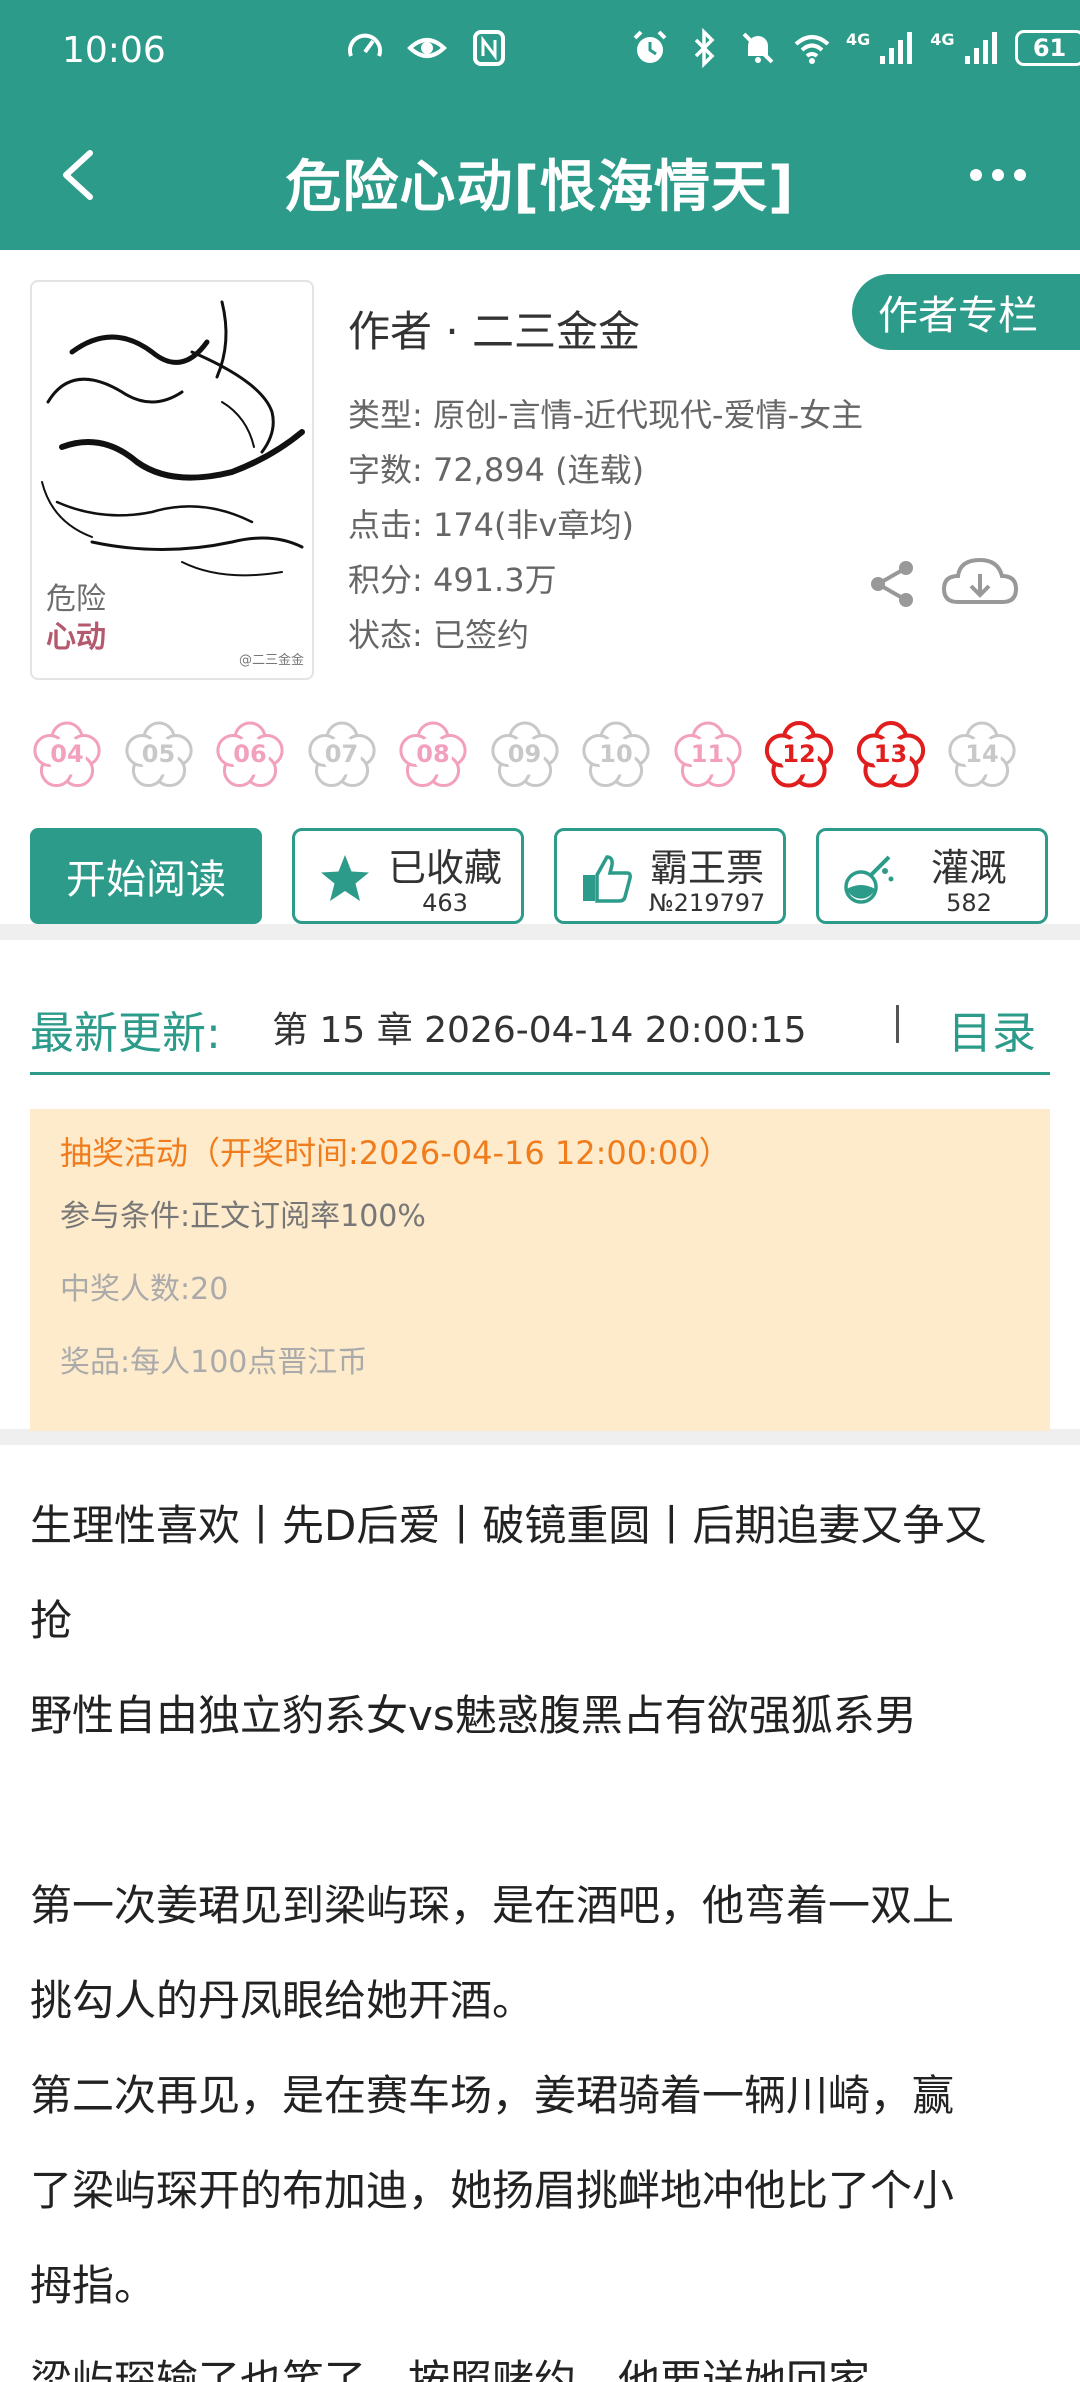  What do you see at coordinates (966, 312) in the screenshot?
I see `author-column-button: 作者专栏` at bounding box center [966, 312].